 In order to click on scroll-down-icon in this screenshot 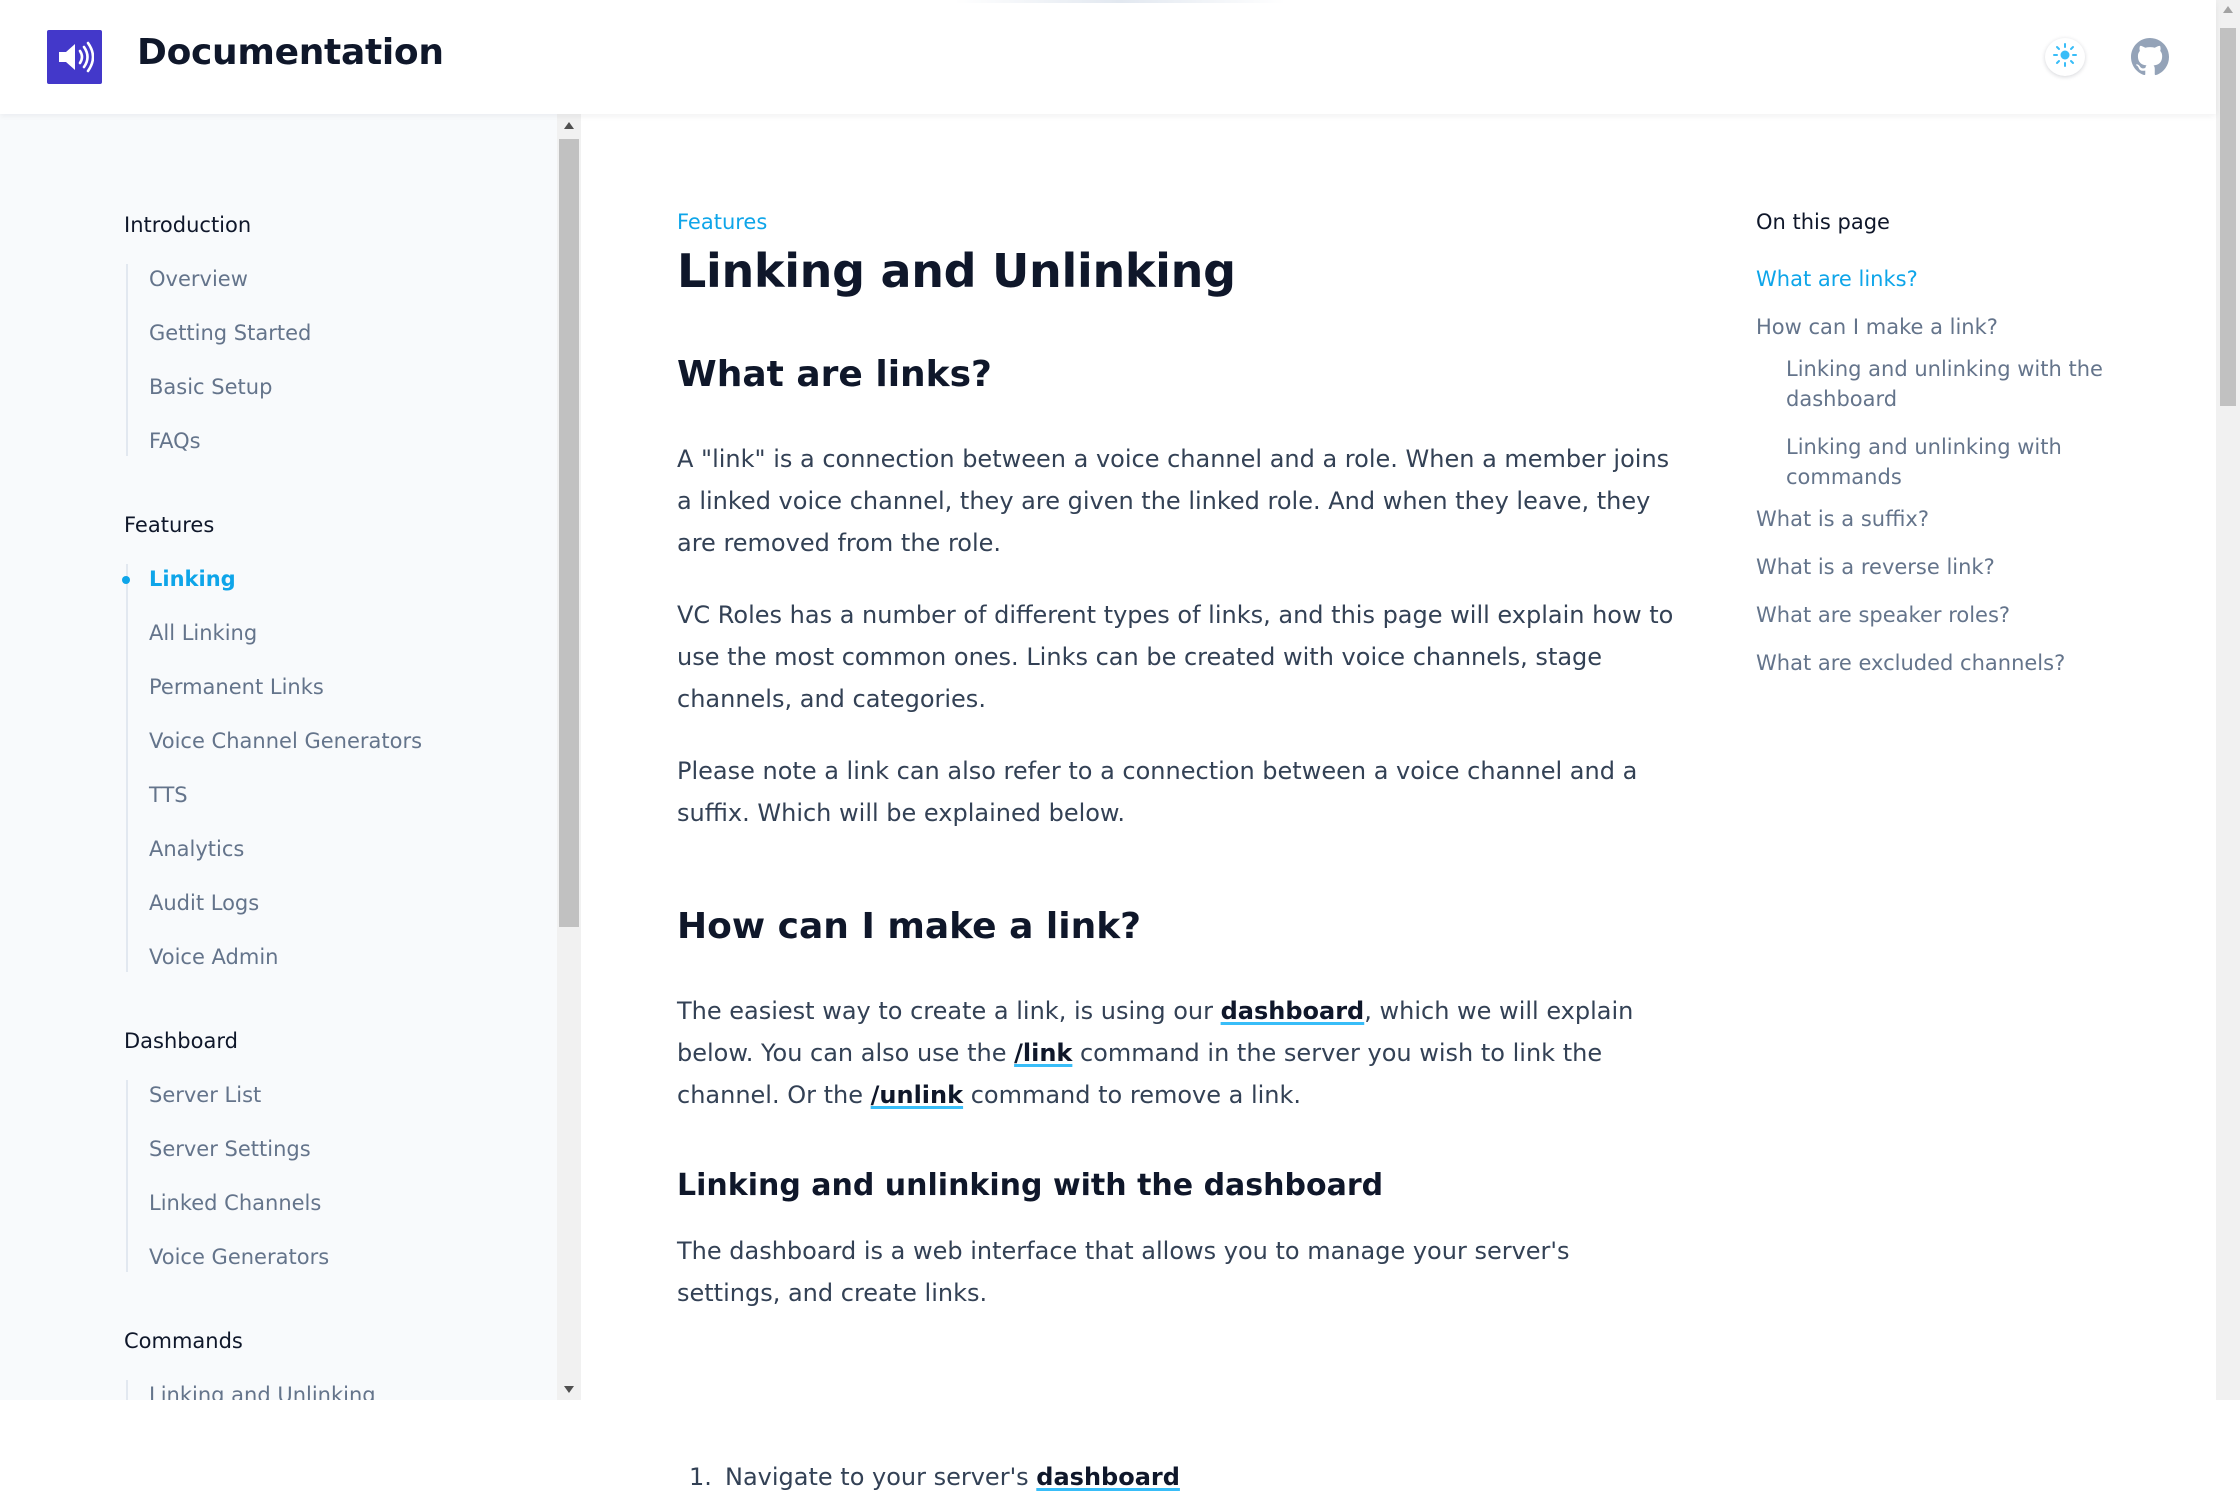, I will do `click(569, 1389)`.